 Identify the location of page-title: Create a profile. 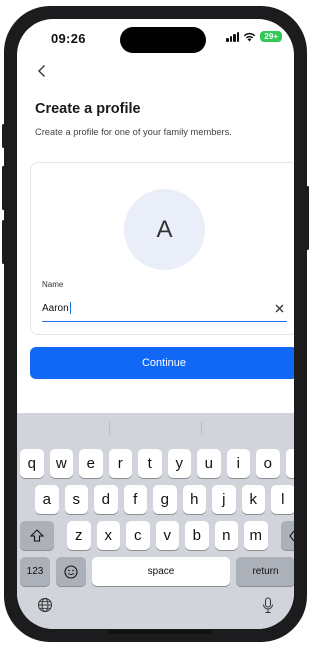
(88, 109).